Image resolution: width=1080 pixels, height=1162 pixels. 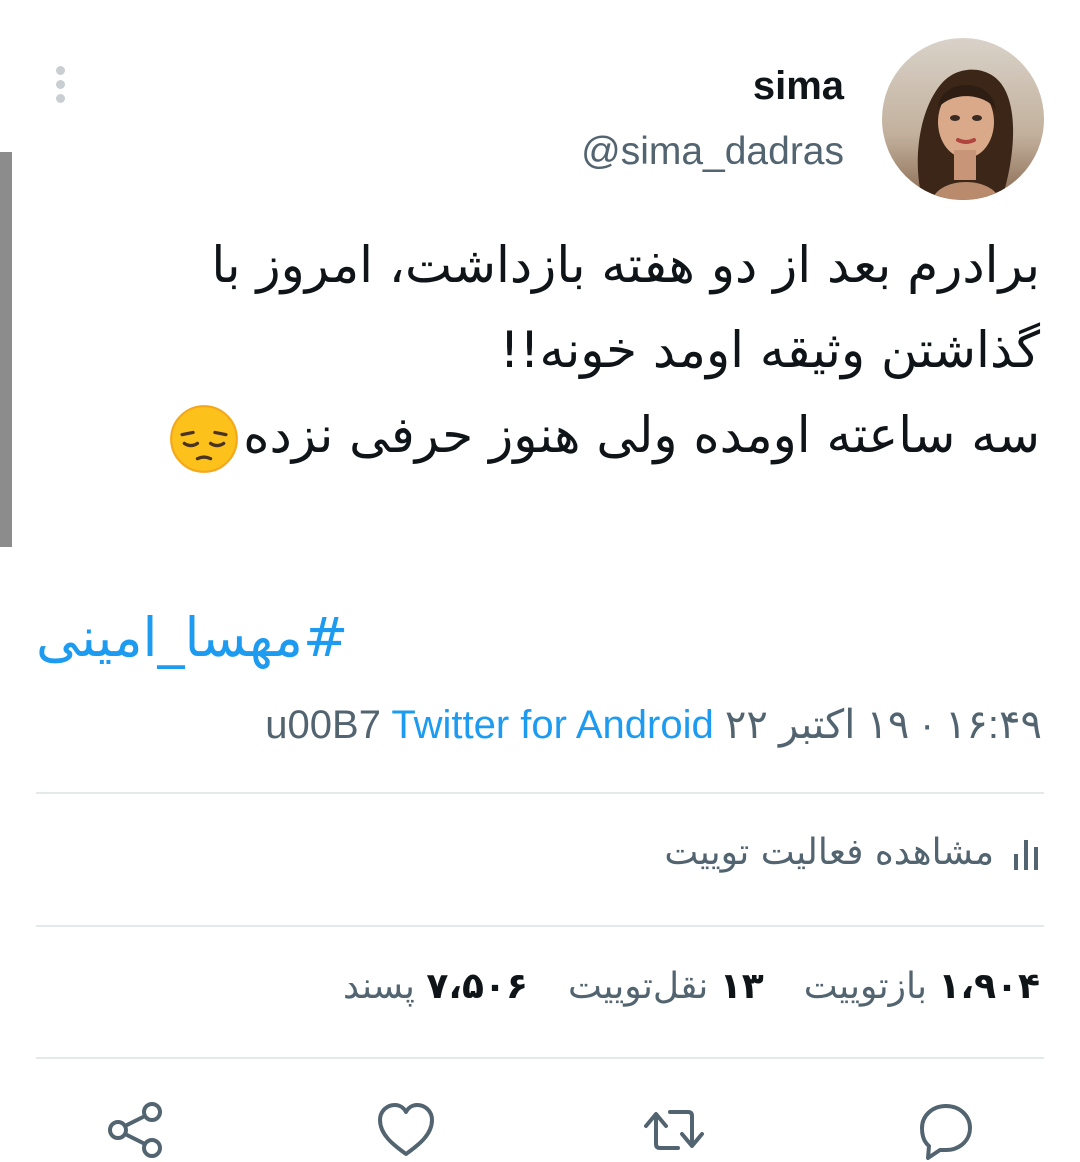 I want to click on meta-separator: u00B7, so click(x=323, y=725).